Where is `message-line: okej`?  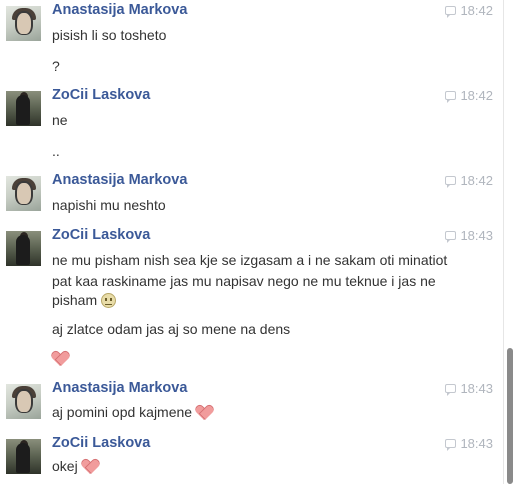 message-line: okej is located at coordinates (75, 466).